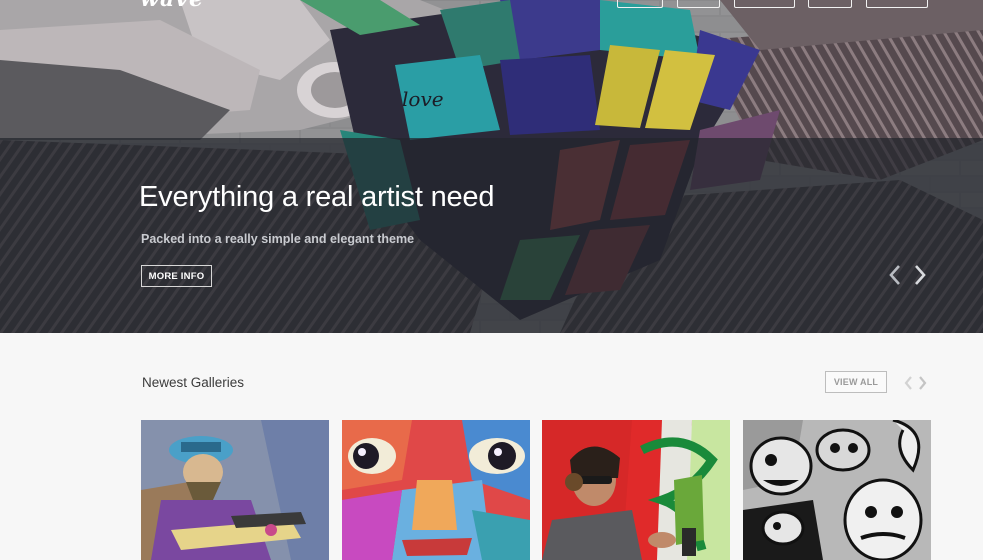 This screenshot has width=983, height=560. Describe the element at coordinates (908, 383) in the screenshot. I see `gallery-prev-icon` at that location.